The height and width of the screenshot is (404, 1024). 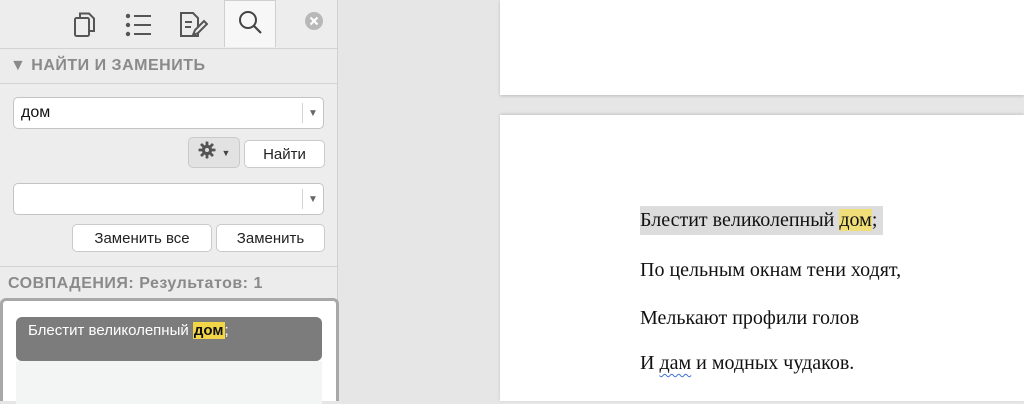 I want to click on doc-line-1: Блестит великолепный дом;, so click(x=762, y=220).